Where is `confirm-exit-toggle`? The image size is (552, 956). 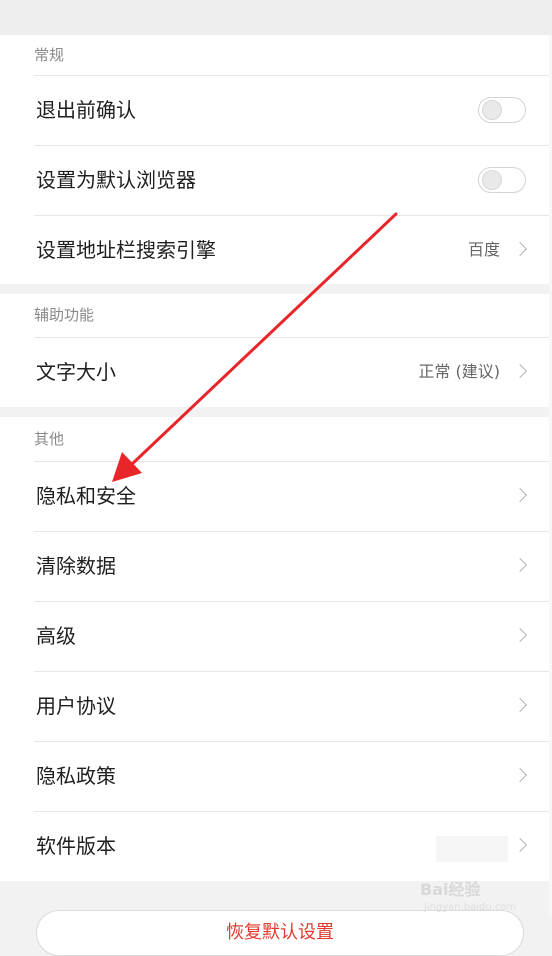
confirm-exit-toggle is located at coordinates (502, 110).